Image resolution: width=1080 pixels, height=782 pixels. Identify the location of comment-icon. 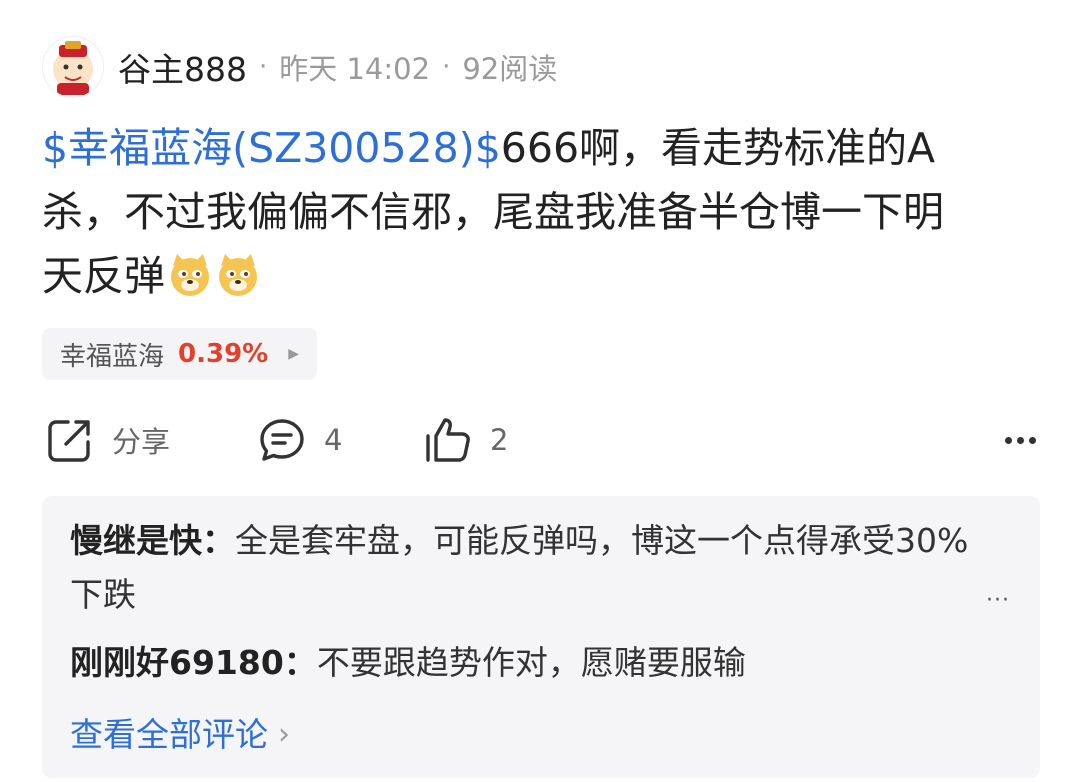
(282, 440).